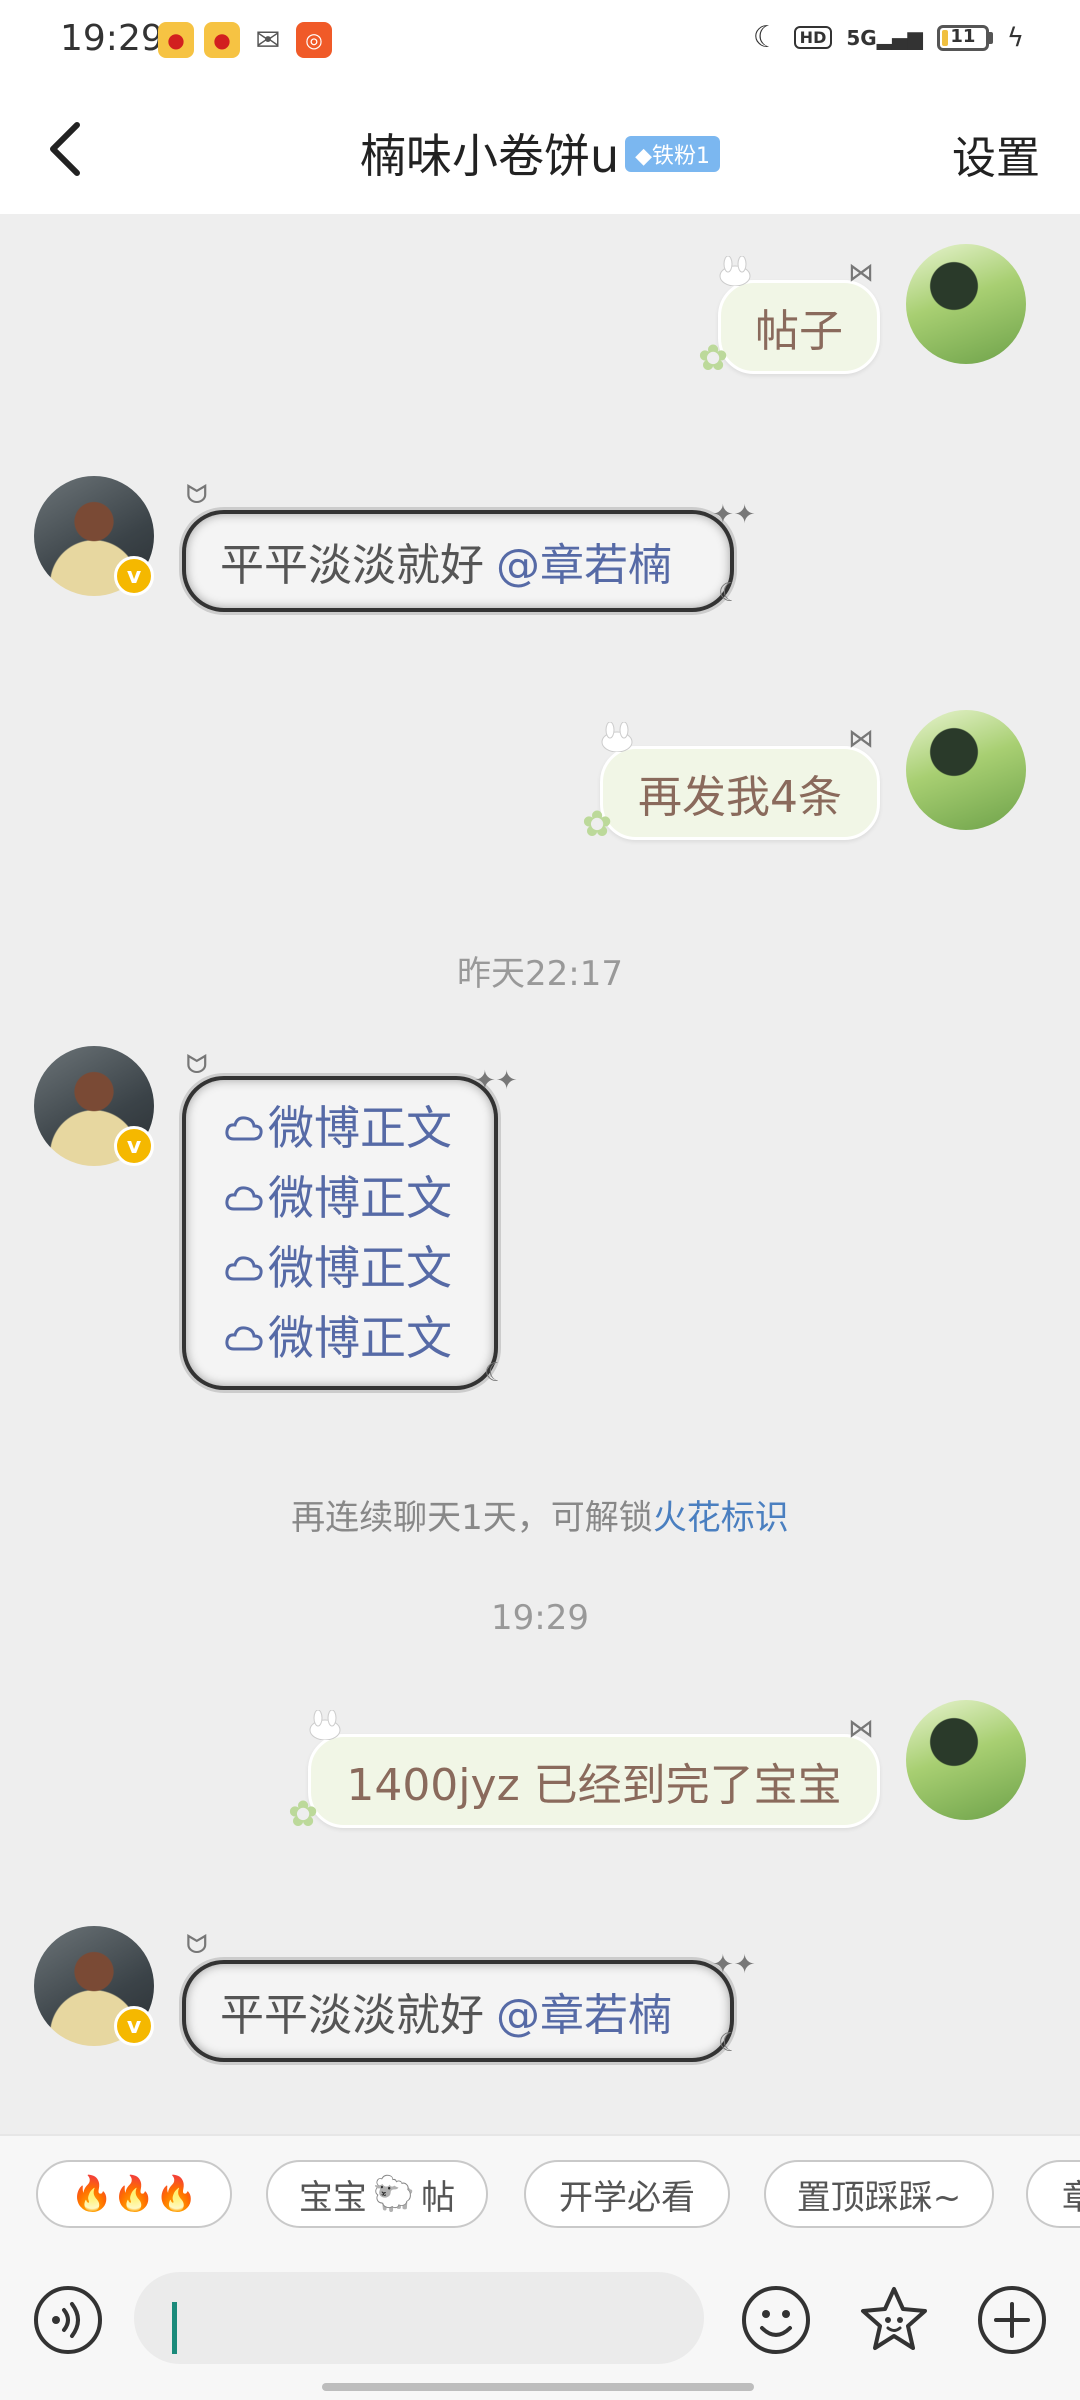  Describe the element at coordinates (268, 40) in the screenshot. I see `wechat-icon: ✉` at that location.